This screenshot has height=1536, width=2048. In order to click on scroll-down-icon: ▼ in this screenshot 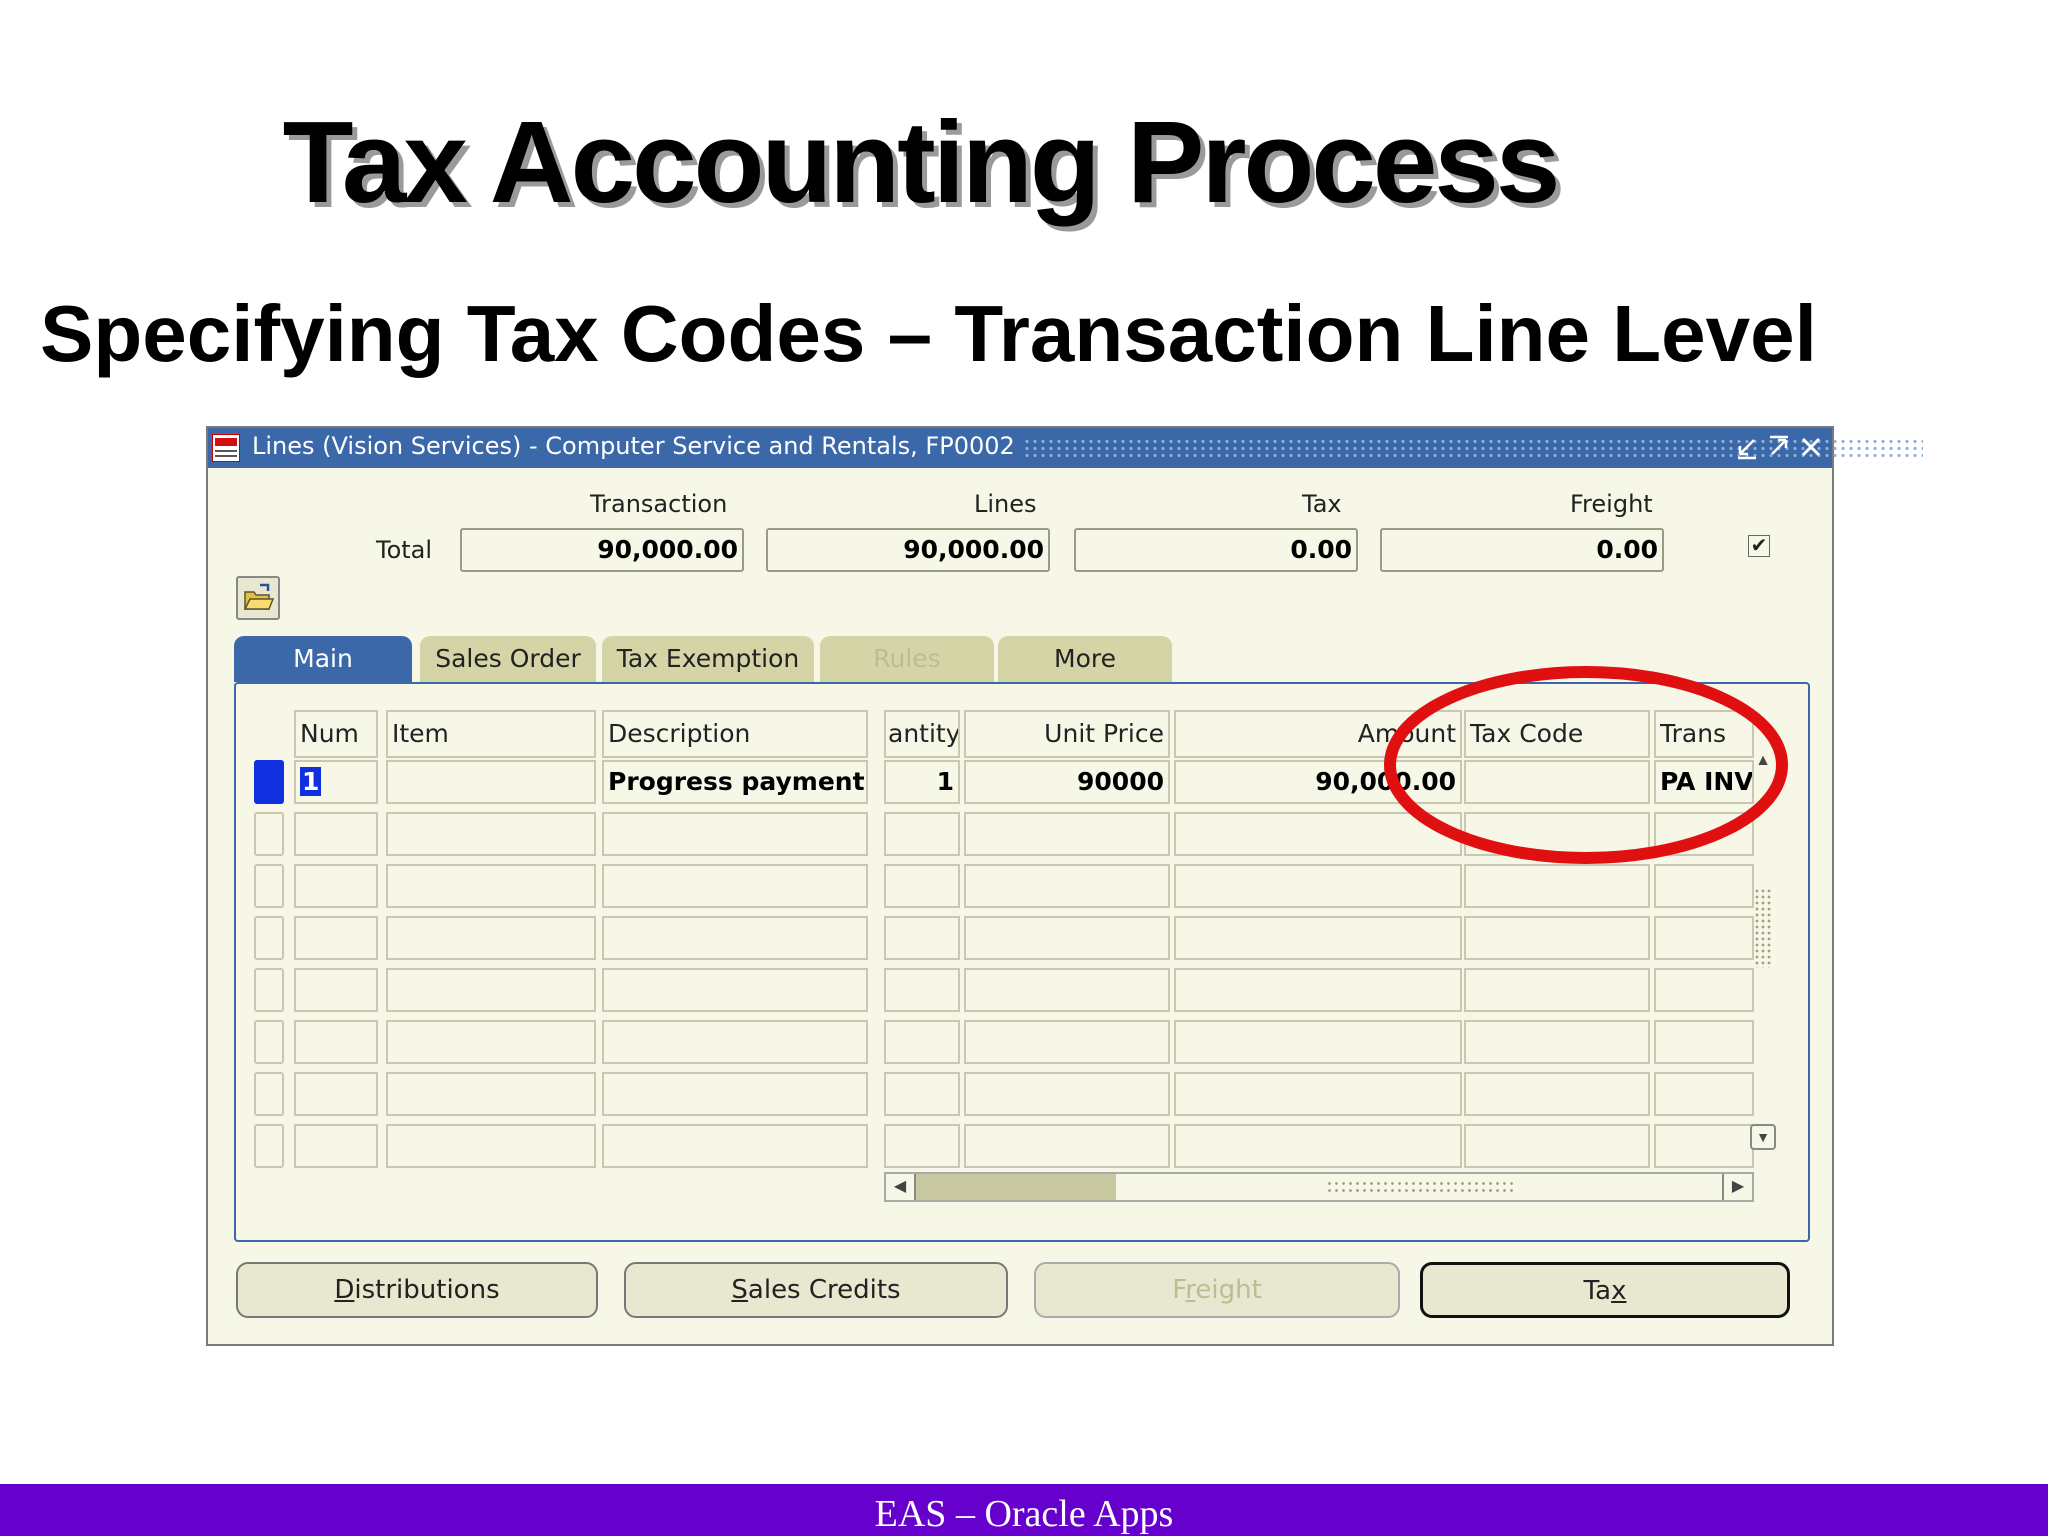, I will do `click(1763, 1137)`.